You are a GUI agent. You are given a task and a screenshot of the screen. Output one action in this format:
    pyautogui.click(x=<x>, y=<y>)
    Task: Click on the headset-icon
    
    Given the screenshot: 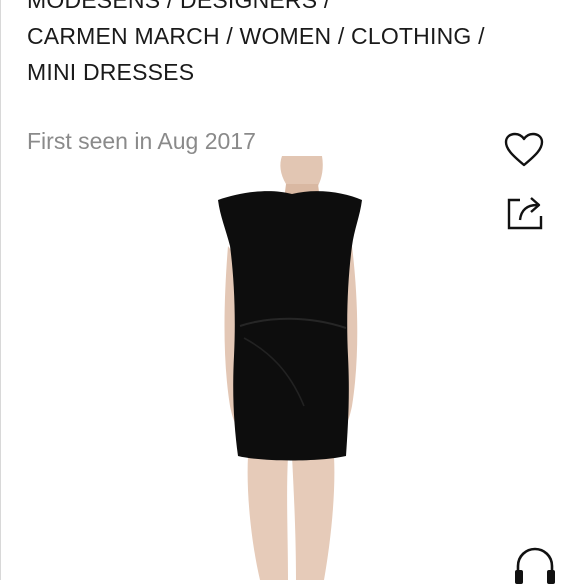 What is the action you would take?
    pyautogui.click(x=535, y=566)
    